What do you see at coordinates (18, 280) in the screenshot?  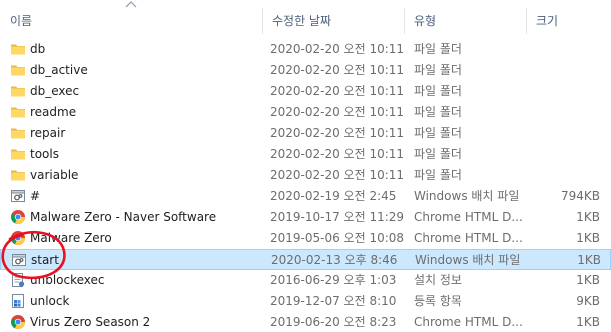 I see `setup-info-icon` at bounding box center [18, 280].